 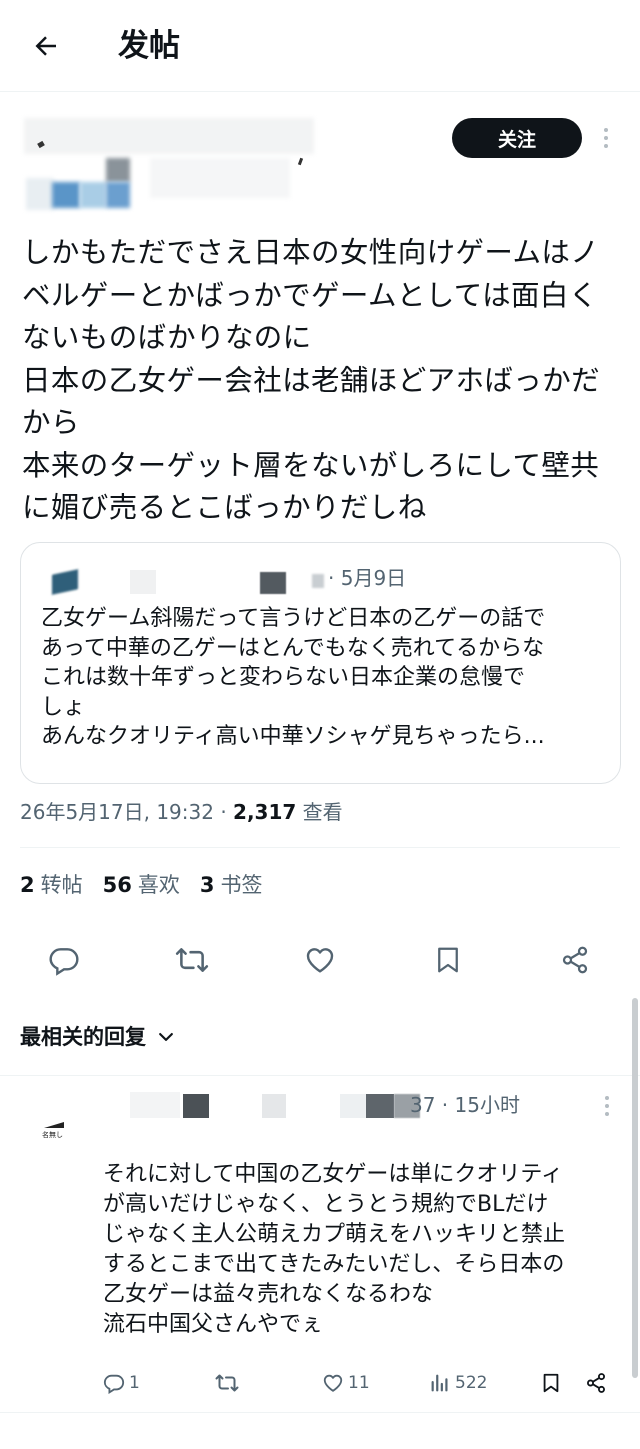 What do you see at coordinates (320, 46) in the screenshot?
I see `top-bar: 发帖` at bounding box center [320, 46].